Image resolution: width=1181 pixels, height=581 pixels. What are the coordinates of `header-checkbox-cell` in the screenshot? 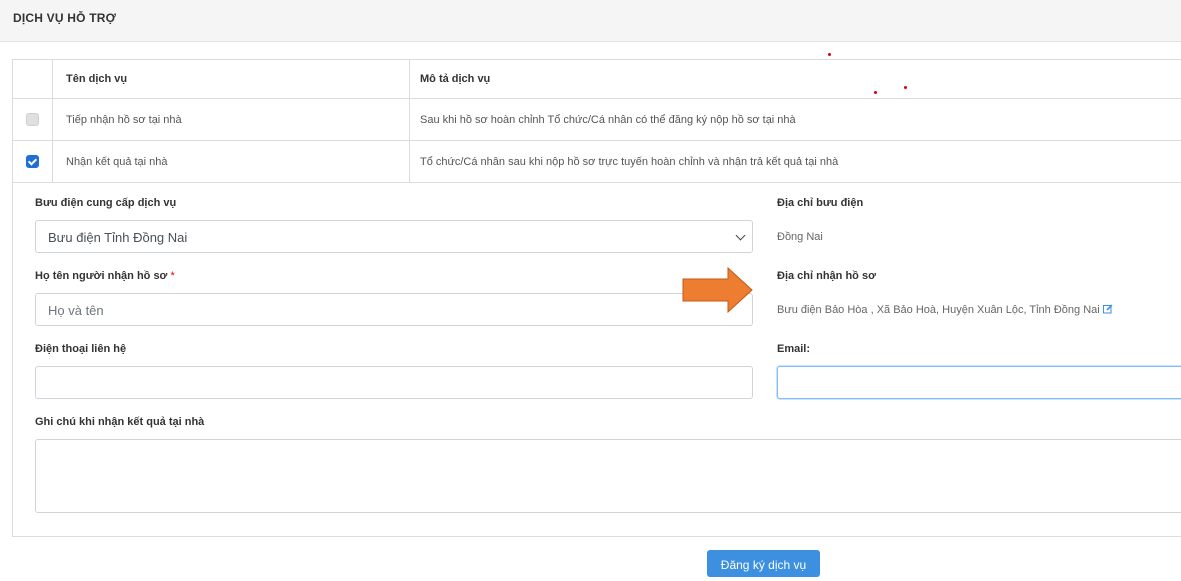 It's located at (33, 79).